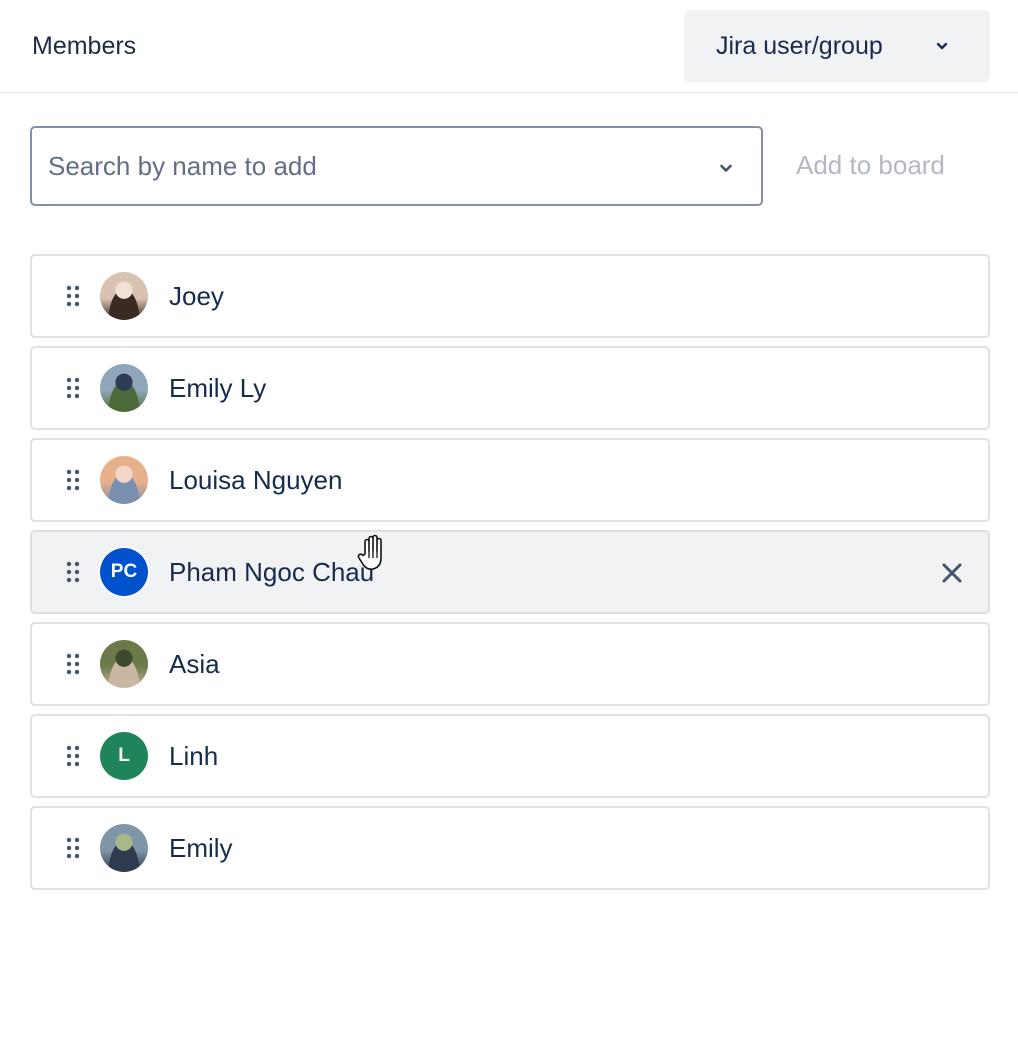 The image size is (1018, 1048). I want to click on close-icon, so click(952, 573).